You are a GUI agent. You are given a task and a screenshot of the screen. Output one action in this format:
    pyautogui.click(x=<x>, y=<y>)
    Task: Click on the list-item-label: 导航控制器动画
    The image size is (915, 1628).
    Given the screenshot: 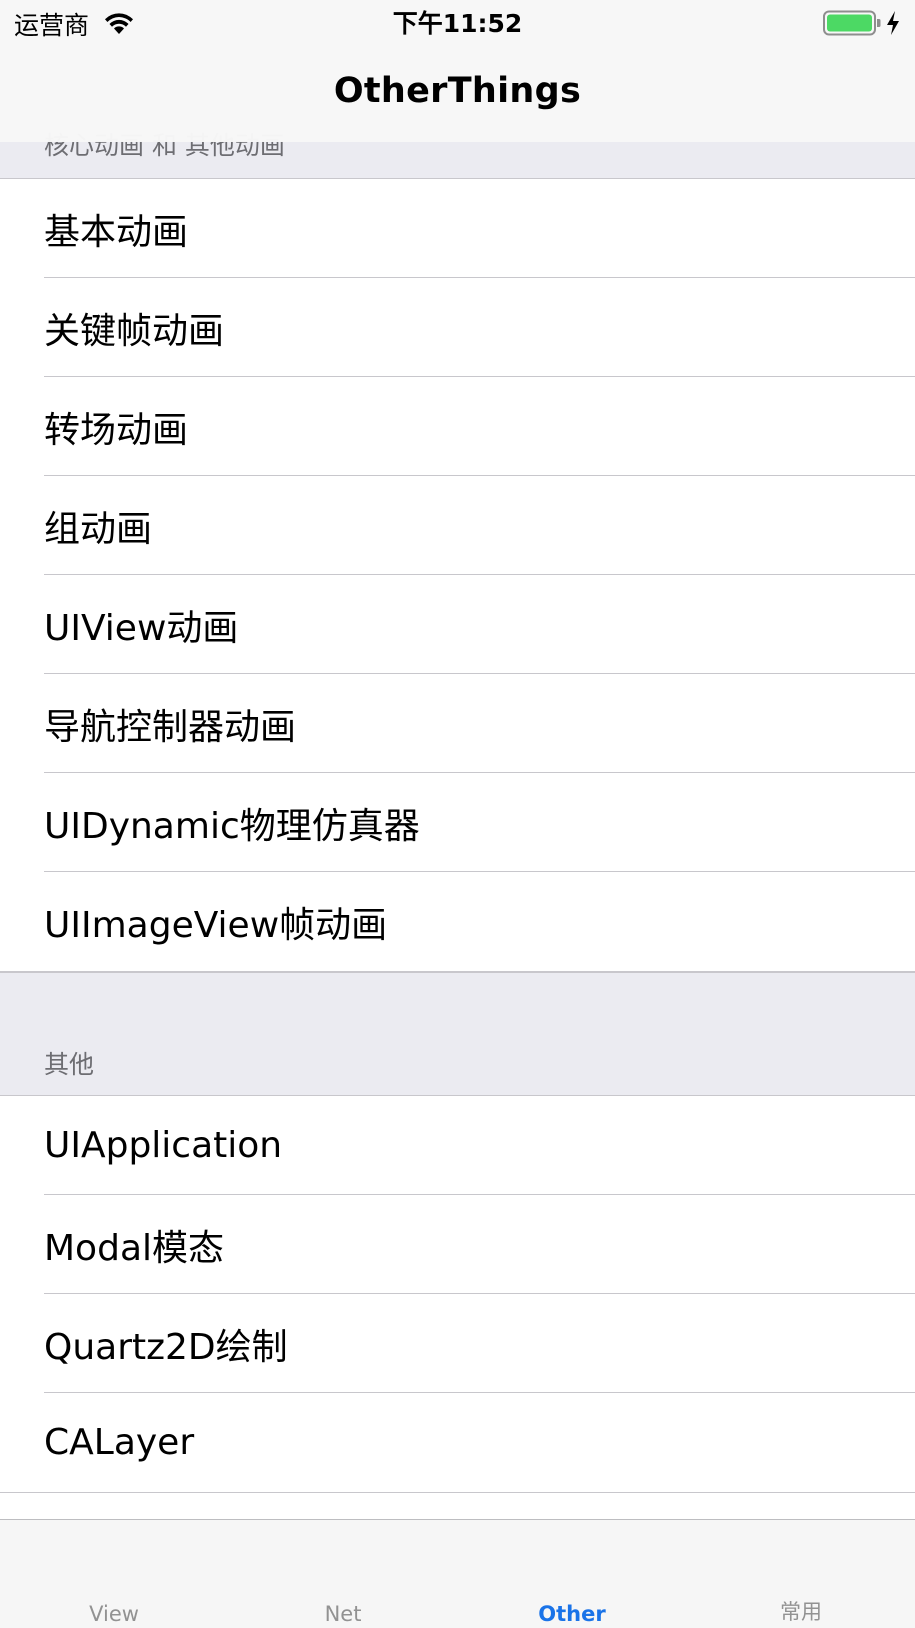 What is the action you would take?
    pyautogui.click(x=170, y=727)
    